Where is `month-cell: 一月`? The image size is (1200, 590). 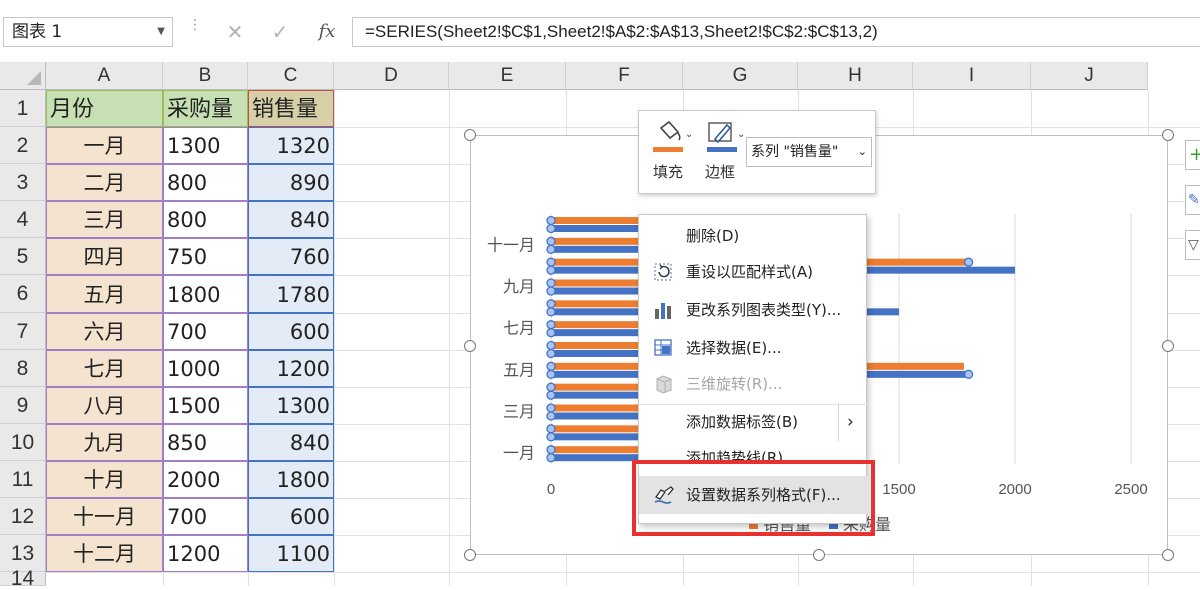
month-cell: 一月 is located at coordinates (104, 145).